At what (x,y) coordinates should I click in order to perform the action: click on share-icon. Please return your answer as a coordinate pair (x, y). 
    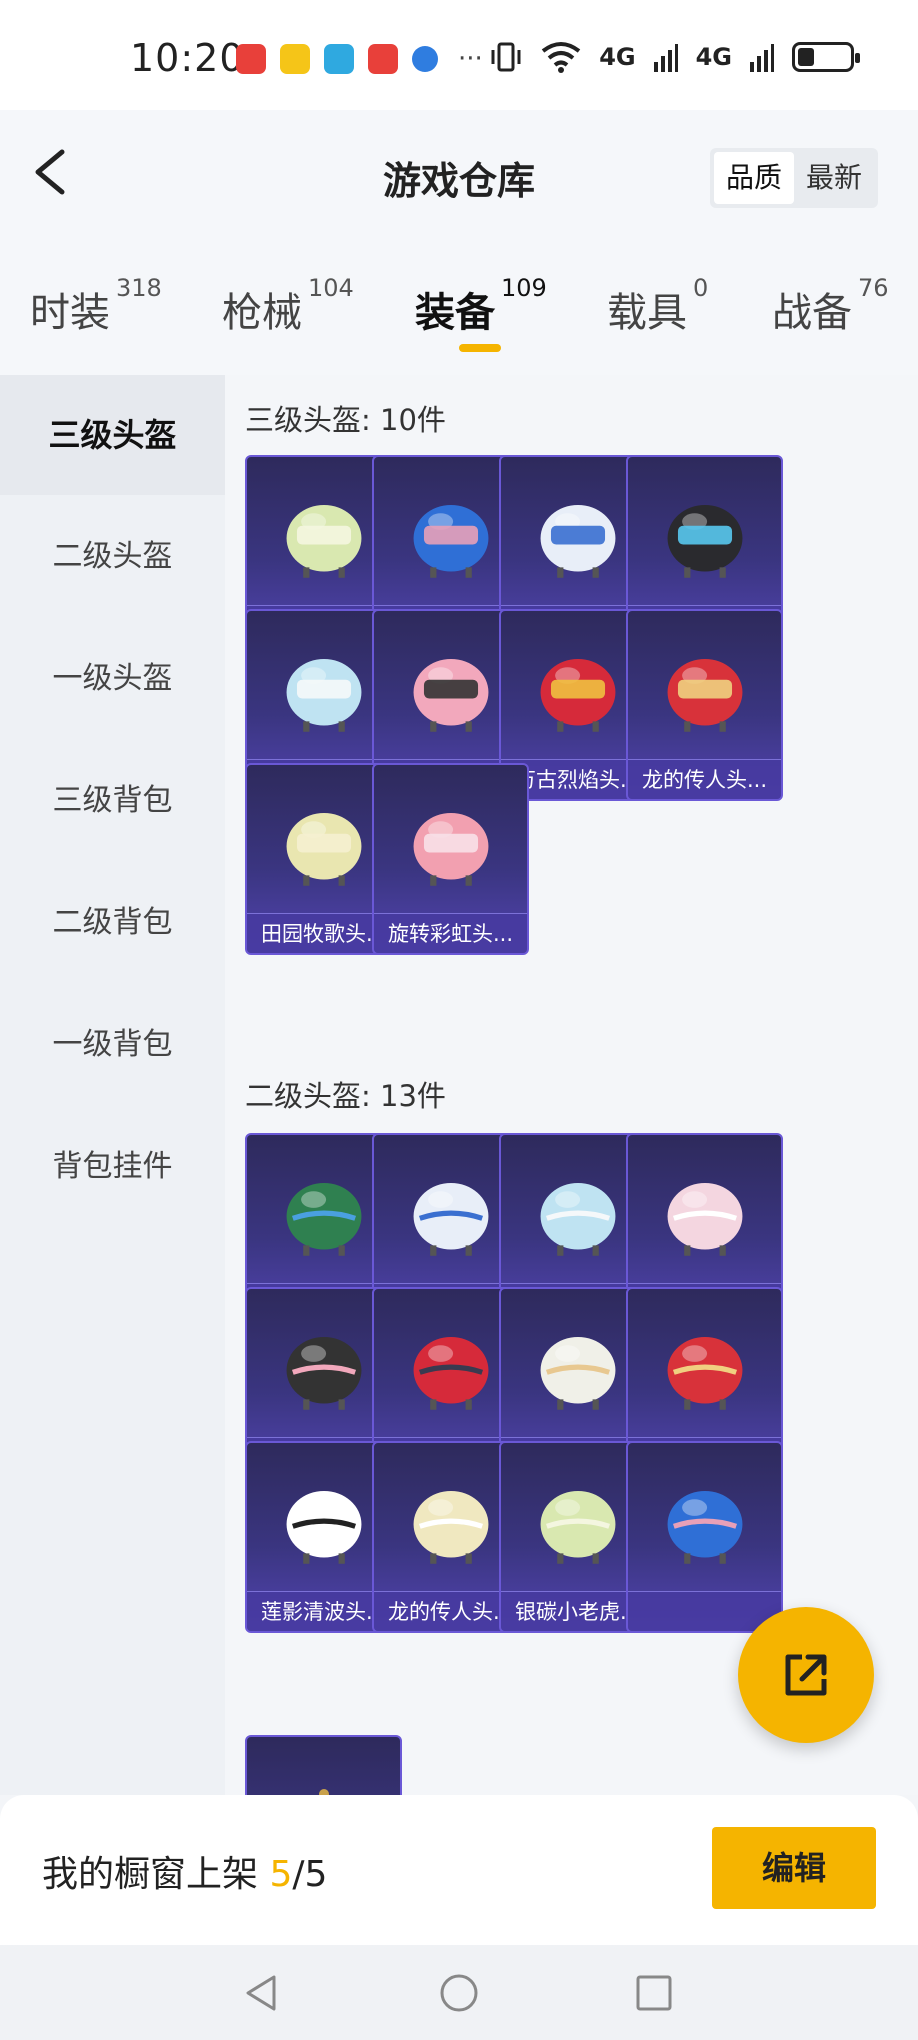
    Looking at the image, I should click on (806, 1675).